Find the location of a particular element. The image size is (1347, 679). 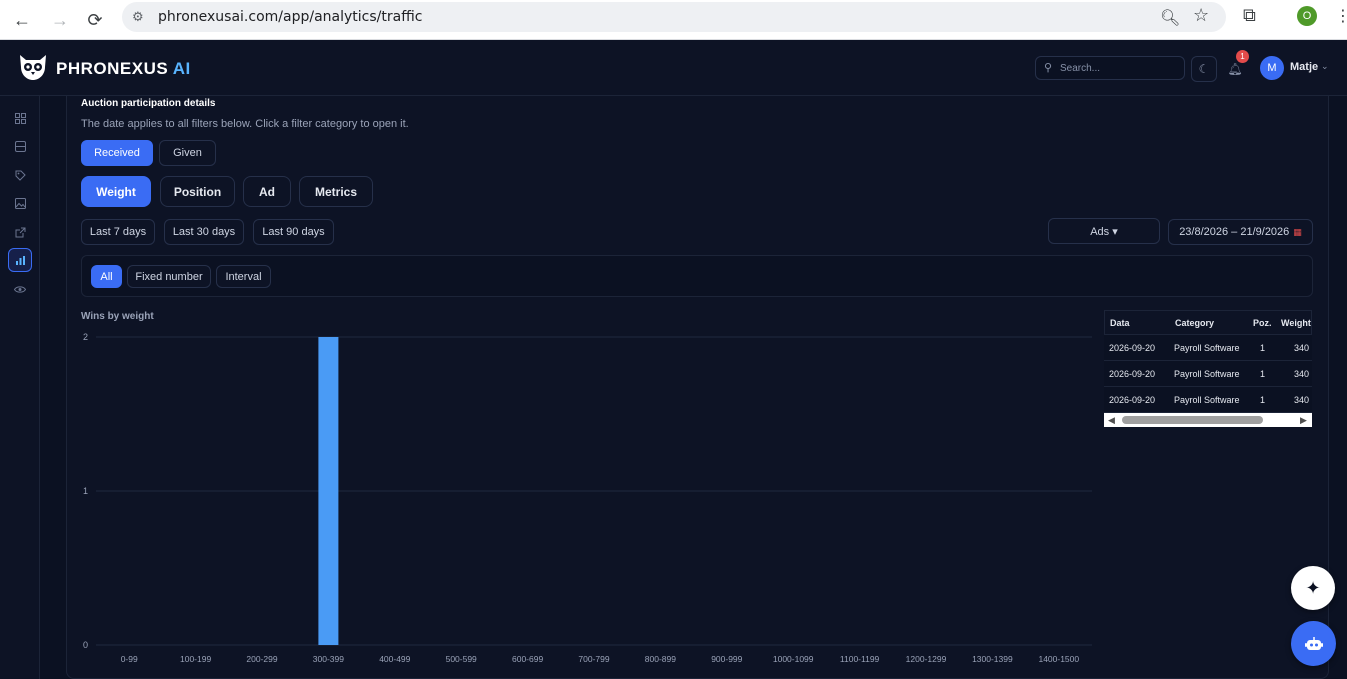

date-range-text: 23/8/2026 – 21/9/2026 is located at coordinates (1234, 232).